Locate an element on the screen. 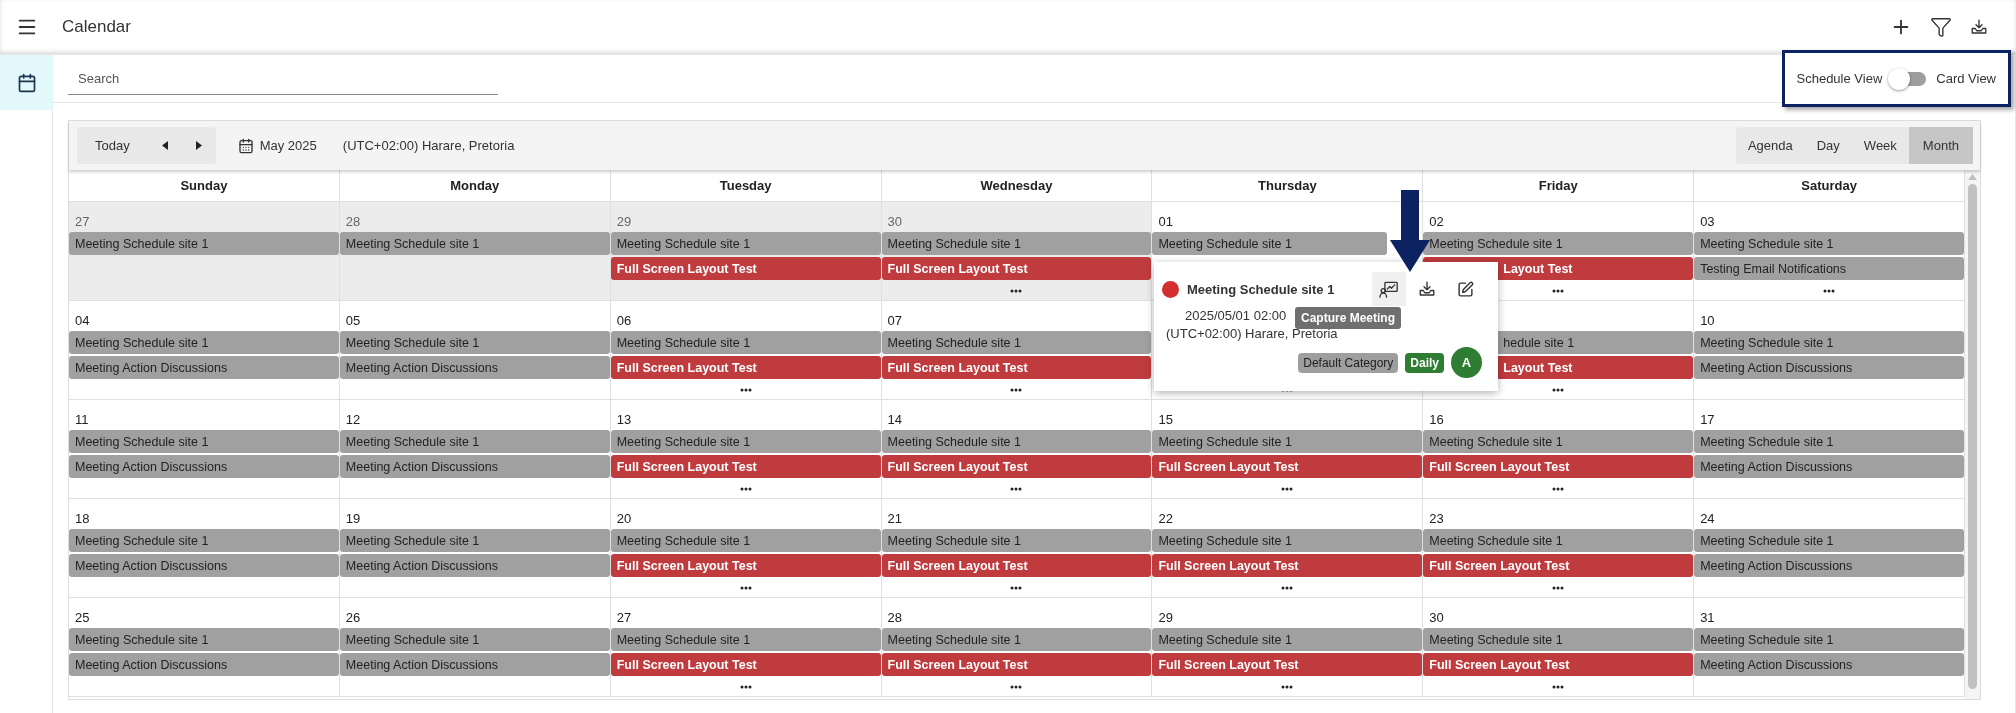 Image resolution: width=2016 pixels, height=713 pixels. month-picker: May 2025 is located at coordinates (277, 145).